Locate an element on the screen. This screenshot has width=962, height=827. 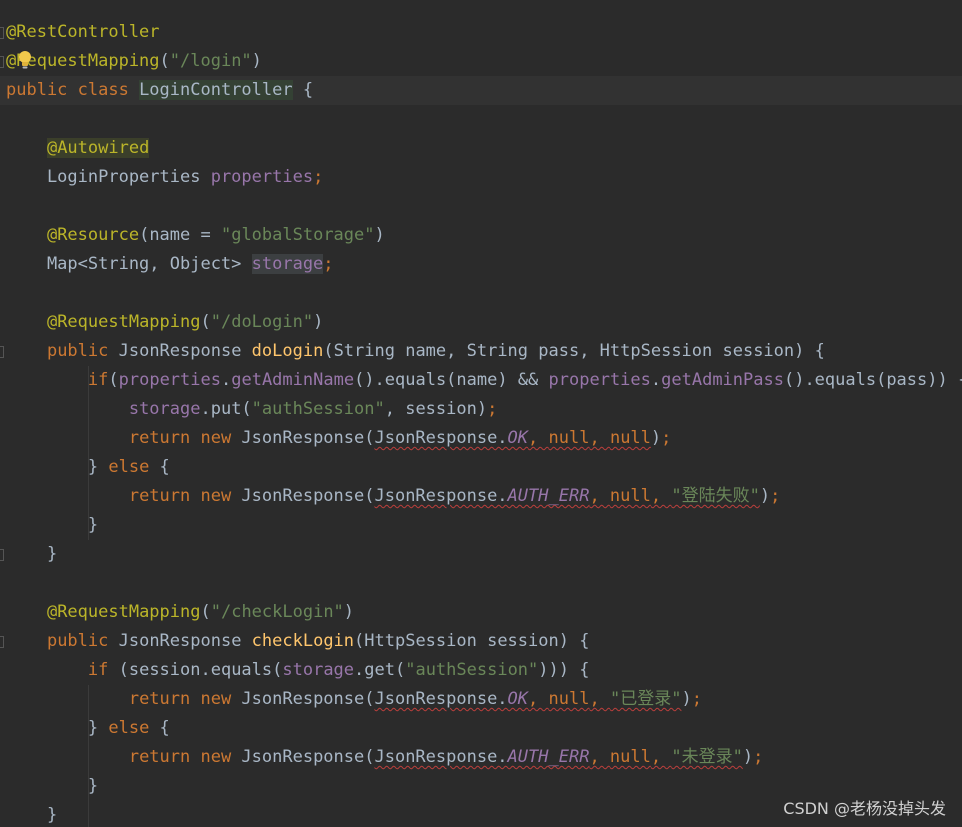
code-token: properties is located at coordinates (169, 380).